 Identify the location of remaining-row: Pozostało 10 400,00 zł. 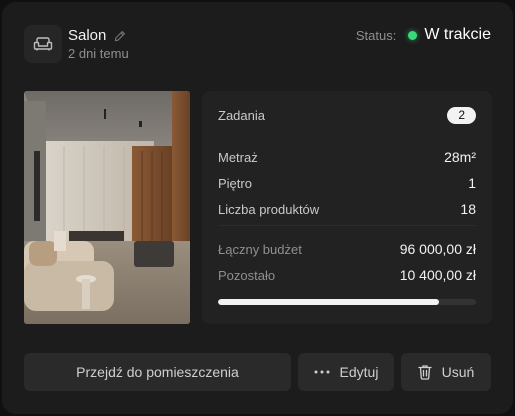
(347, 275).